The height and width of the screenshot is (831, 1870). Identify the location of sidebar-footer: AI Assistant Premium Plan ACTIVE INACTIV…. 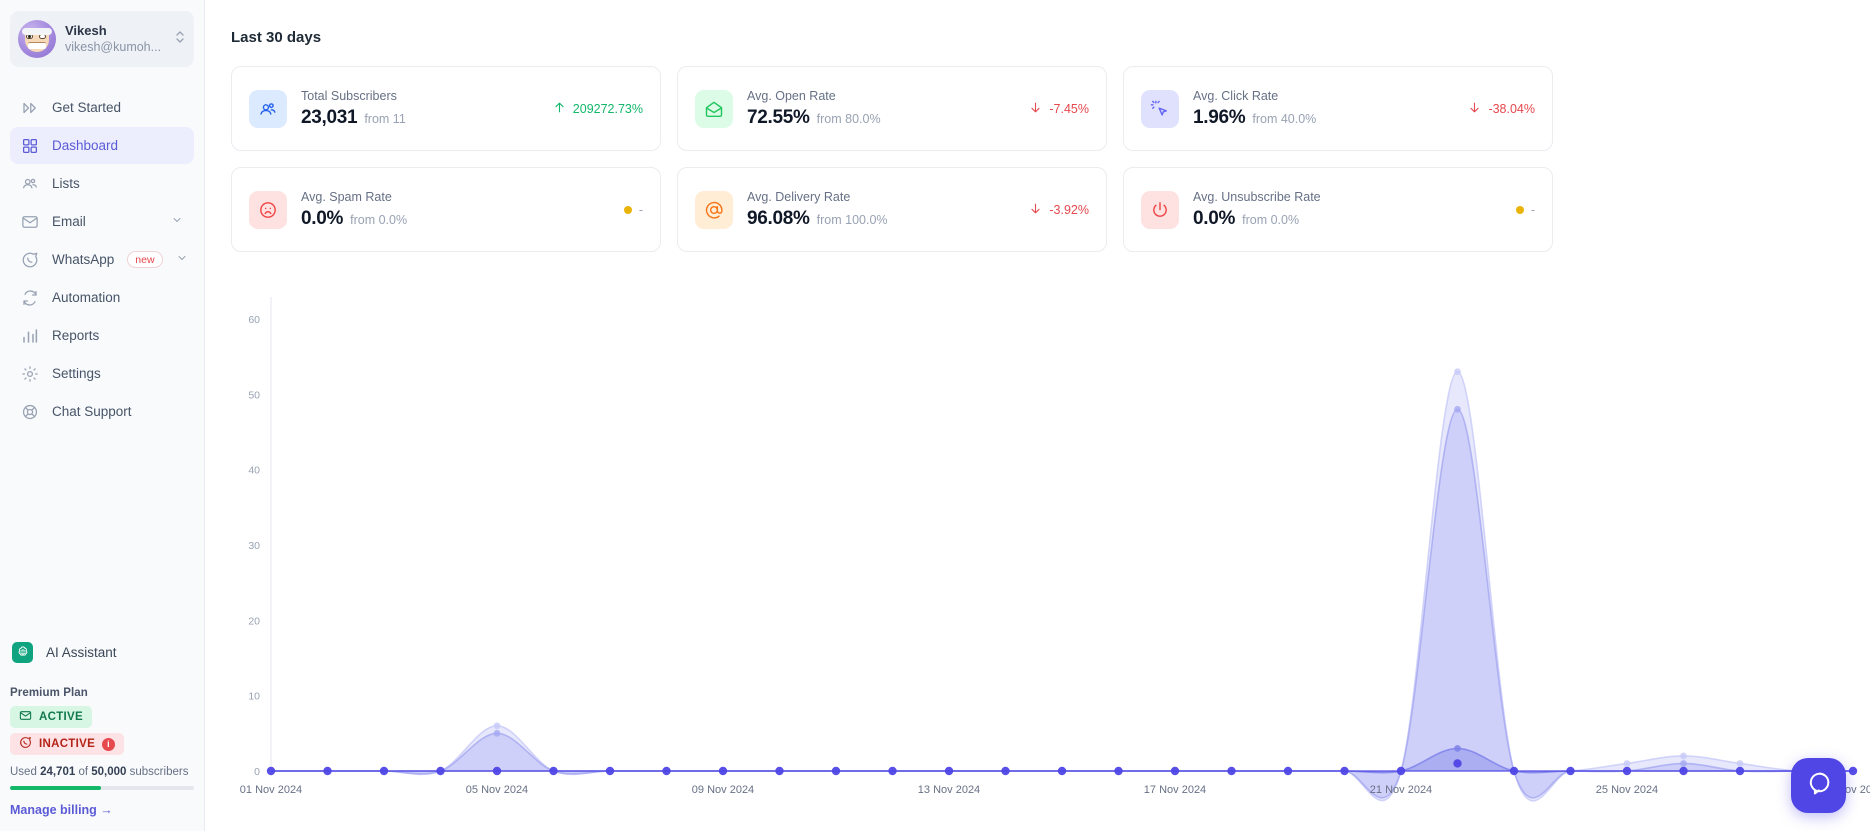
(102, 733).